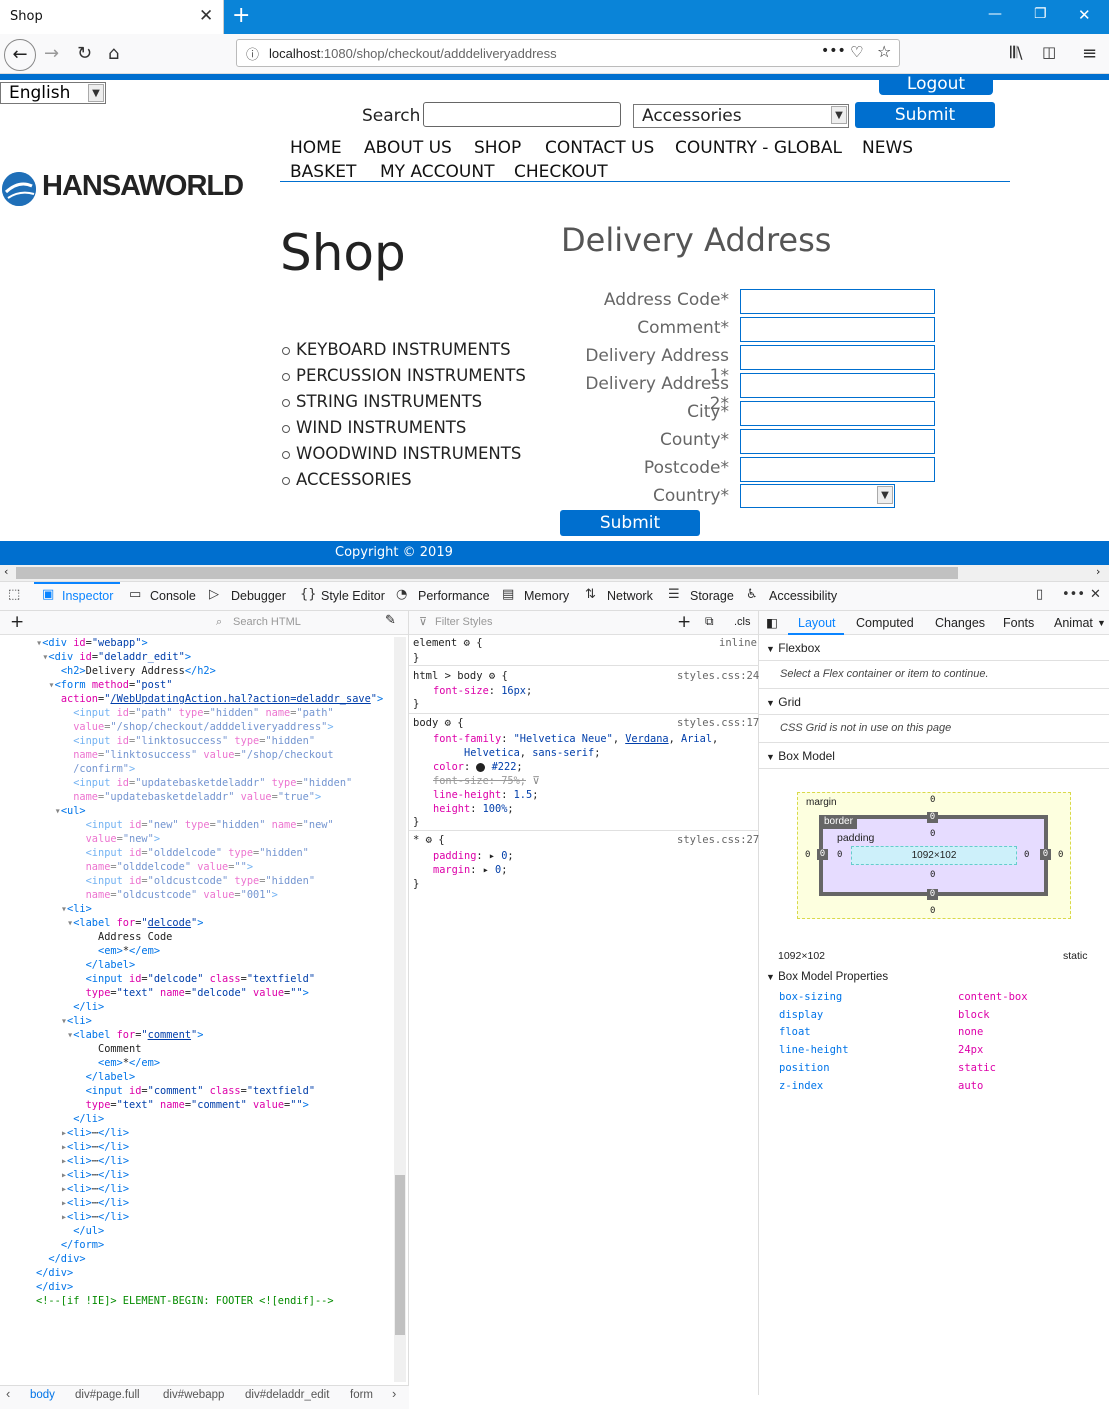  What do you see at coordinates (793, 648) in the screenshot?
I see `flexbox-section-header: ▼ Flexbox` at bounding box center [793, 648].